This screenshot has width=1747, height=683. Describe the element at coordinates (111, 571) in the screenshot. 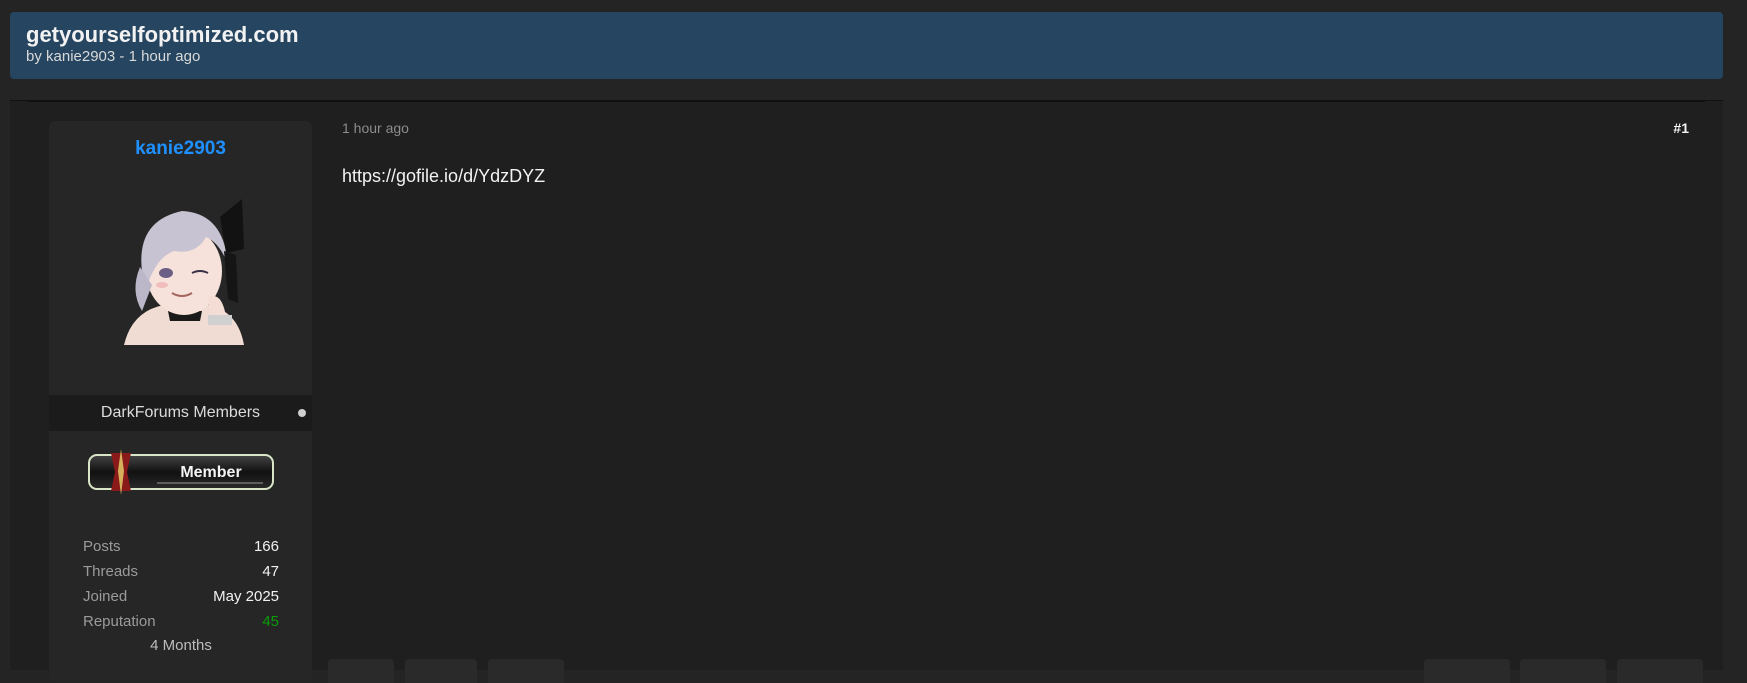

I see `stat-label: Threads` at that location.